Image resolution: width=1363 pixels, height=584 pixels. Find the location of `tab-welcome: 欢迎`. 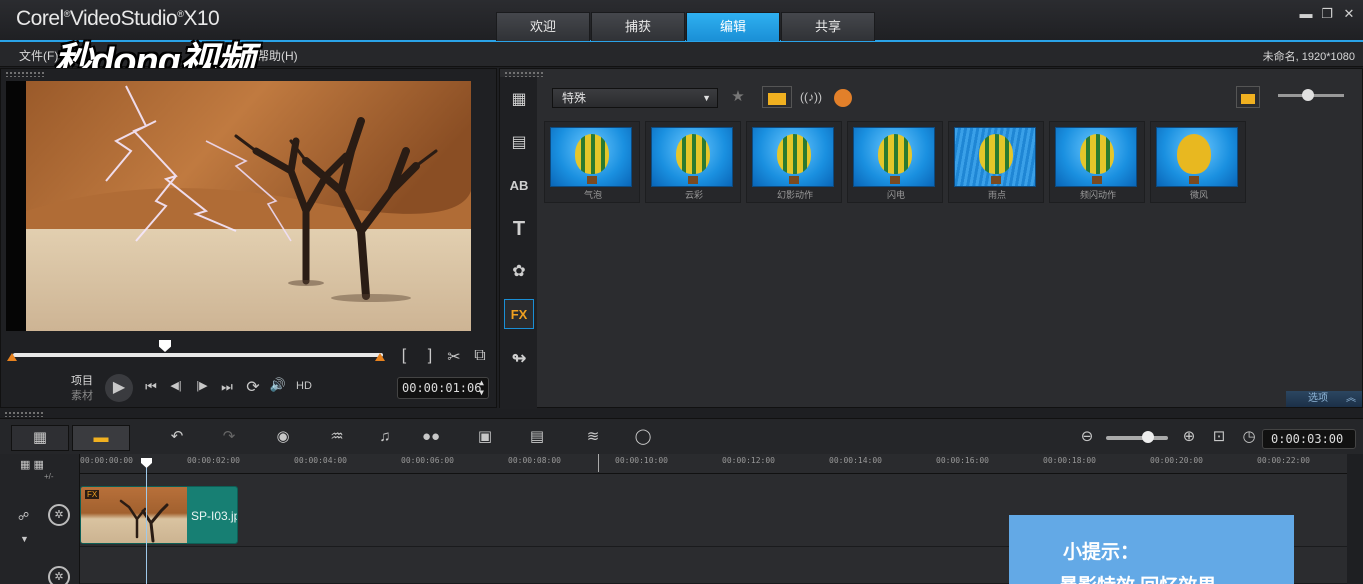

tab-welcome: 欢迎 is located at coordinates (543, 26).